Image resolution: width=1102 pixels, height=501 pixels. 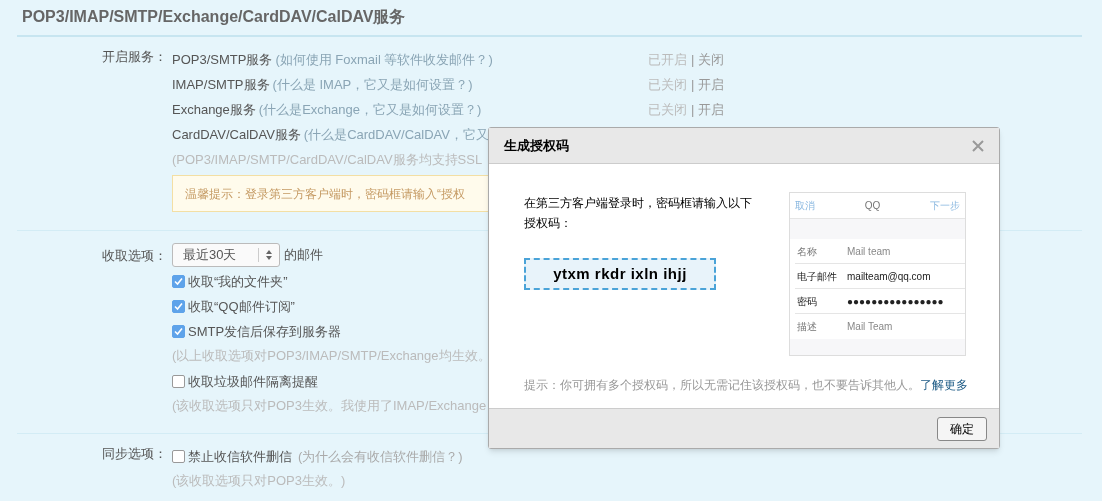 What do you see at coordinates (889, 276) in the screenshot?
I see `phone-field-value: mailteam@qq.com` at bounding box center [889, 276].